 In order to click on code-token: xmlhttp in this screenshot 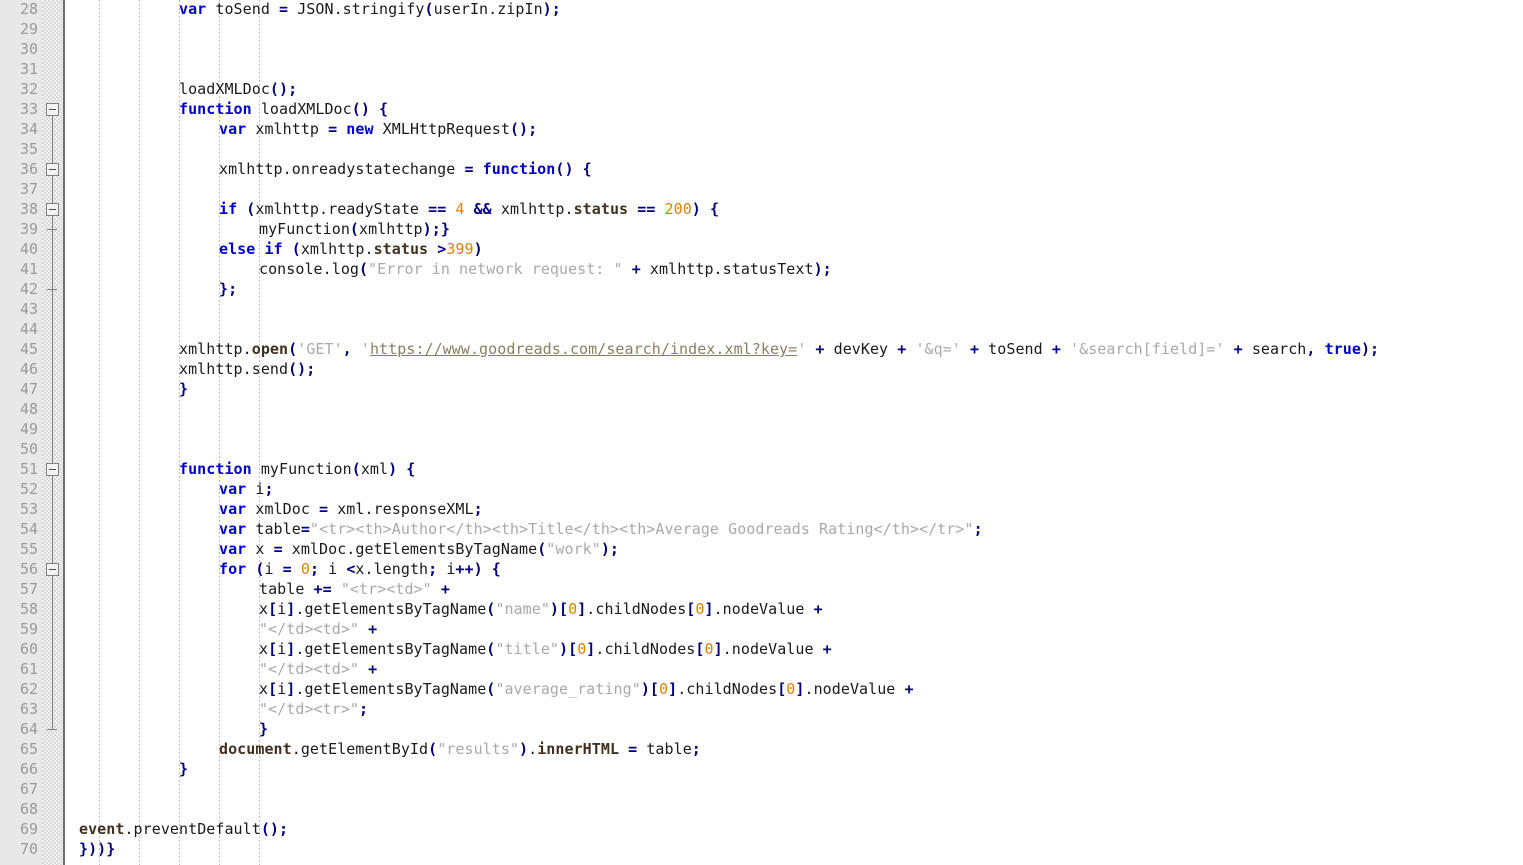, I will do `click(287, 129)`.